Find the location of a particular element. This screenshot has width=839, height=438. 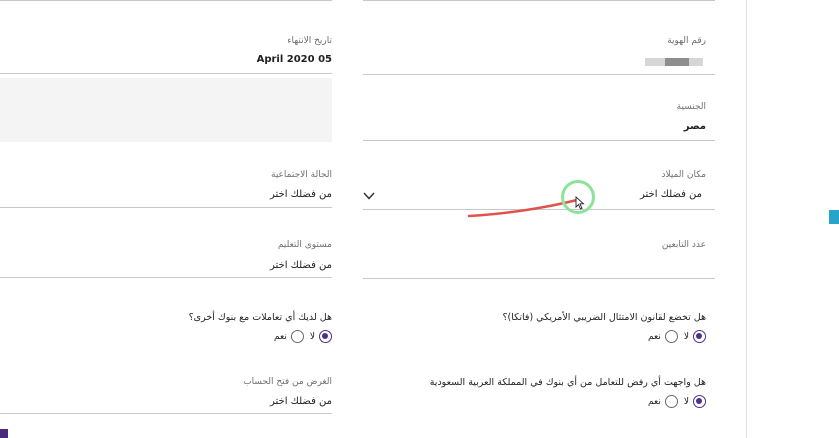

expiry-value: April 2020 05 is located at coordinates (294, 59).